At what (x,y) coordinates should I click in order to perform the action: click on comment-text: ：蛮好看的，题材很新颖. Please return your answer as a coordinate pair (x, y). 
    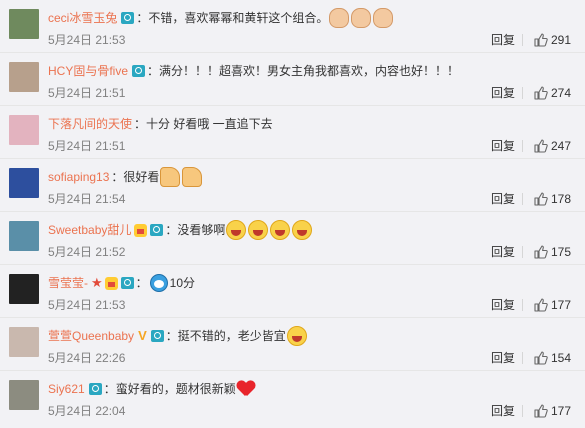
    Looking at the image, I should click on (169, 389).